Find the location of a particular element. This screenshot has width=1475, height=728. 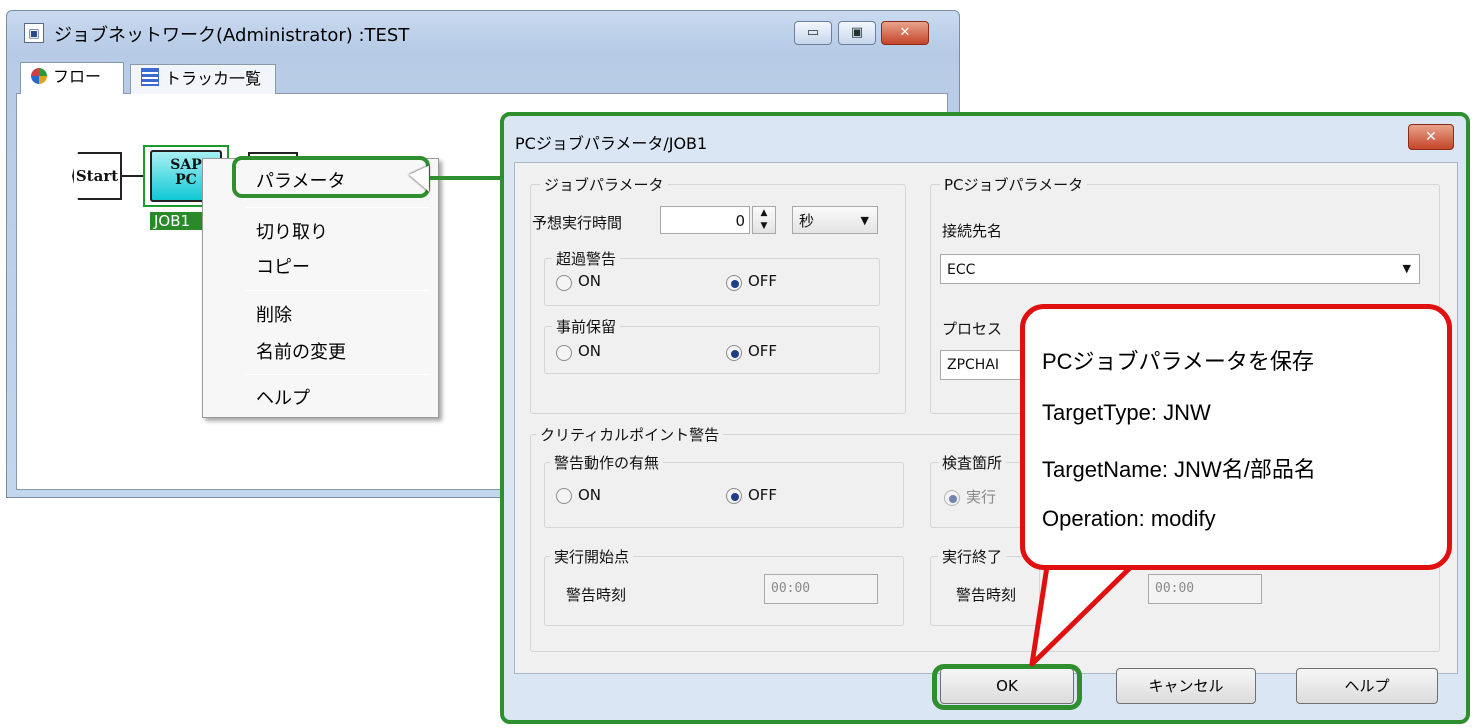

expected-time-spinner: ▲ ▼ is located at coordinates (764, 220).